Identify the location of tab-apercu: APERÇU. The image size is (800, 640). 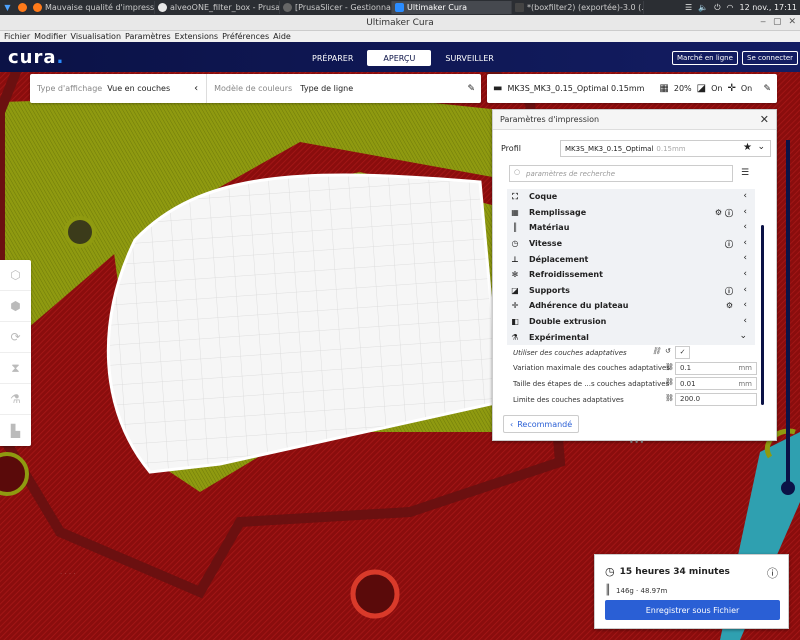
(399, 58).